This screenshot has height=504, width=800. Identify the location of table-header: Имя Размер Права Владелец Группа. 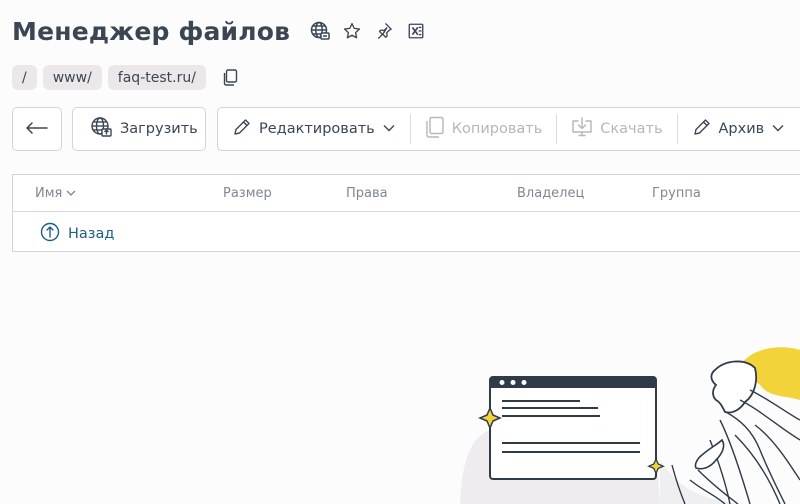
(406, 193).